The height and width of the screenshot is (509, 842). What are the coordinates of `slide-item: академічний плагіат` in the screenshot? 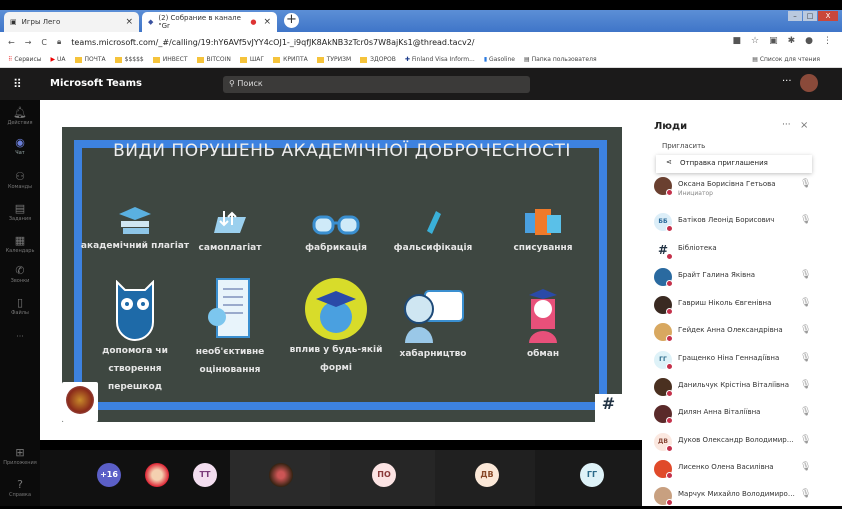 It's located at (135, 230).